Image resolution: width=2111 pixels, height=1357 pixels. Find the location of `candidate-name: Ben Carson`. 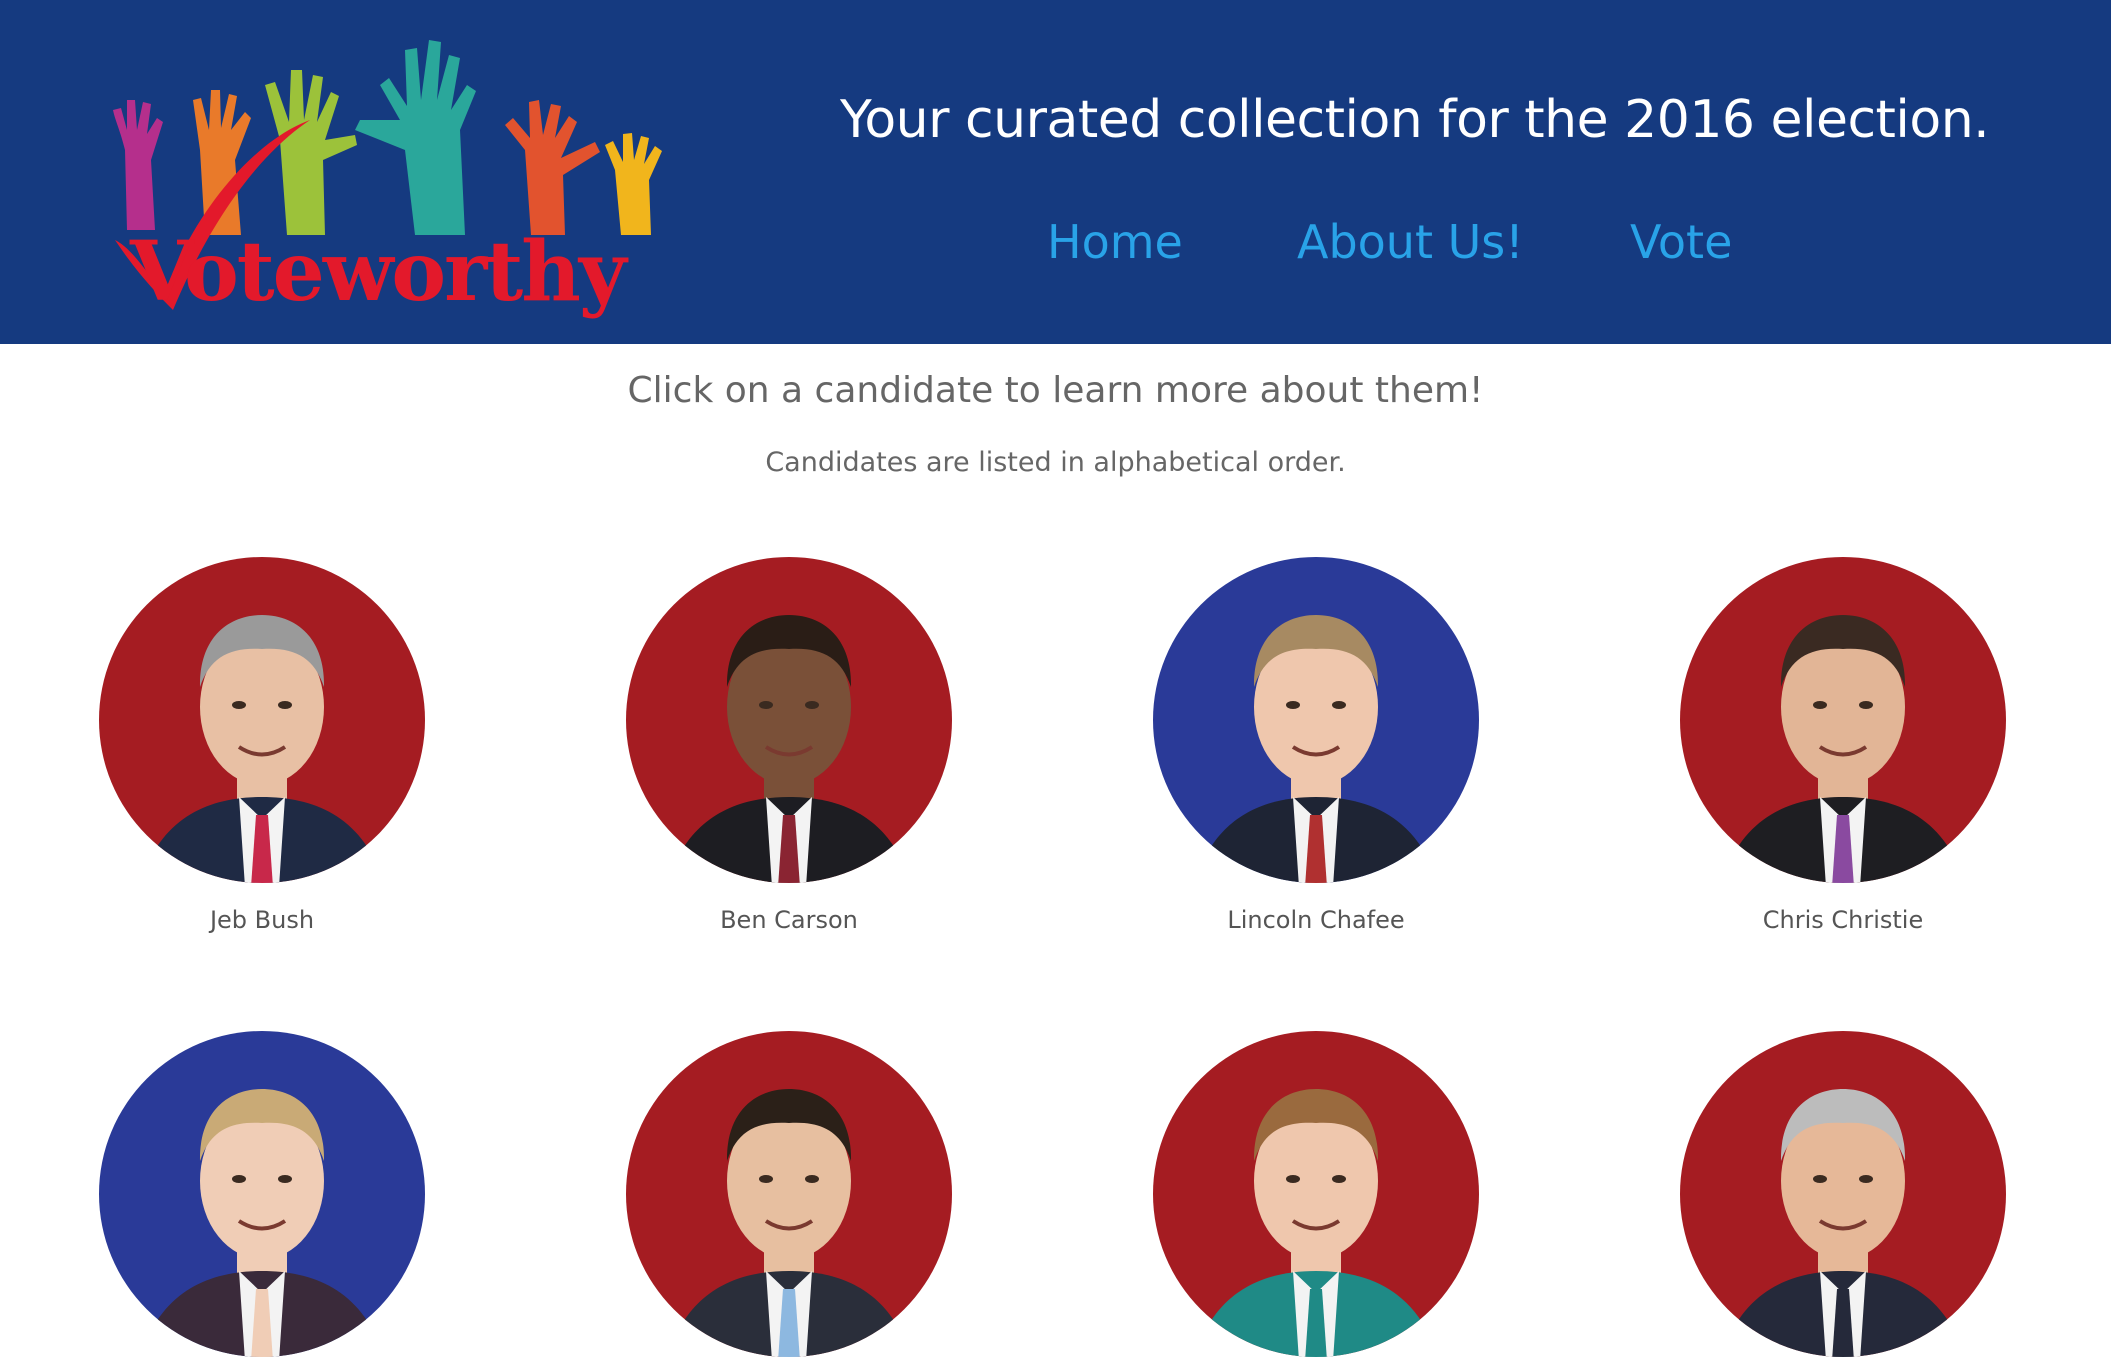

candidate-name: Ben Carson is located at coordinates (789, 920).